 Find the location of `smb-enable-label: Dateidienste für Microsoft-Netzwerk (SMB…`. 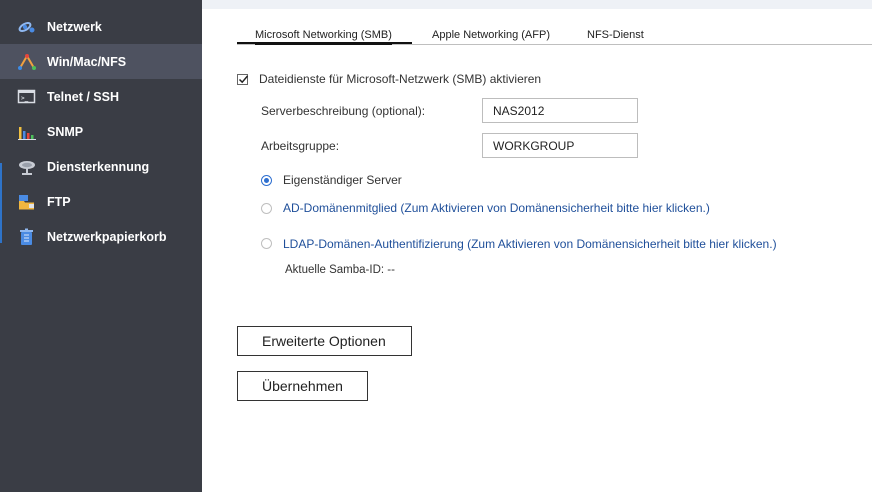

smb-enable-label: Dateidienste für Microsoft-Netzwerk (SMB… is located at coordinates (400, 79).